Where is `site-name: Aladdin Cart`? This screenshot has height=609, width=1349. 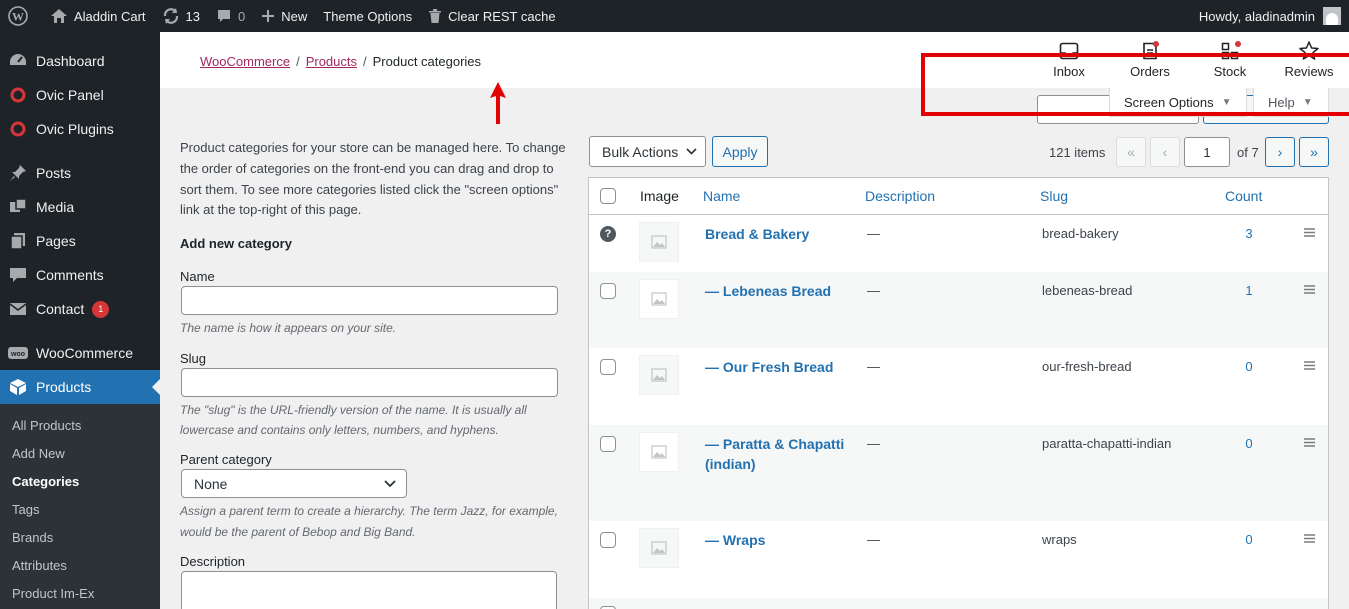
site-name: Aladdin Cart is located at coordinates (110, 16).